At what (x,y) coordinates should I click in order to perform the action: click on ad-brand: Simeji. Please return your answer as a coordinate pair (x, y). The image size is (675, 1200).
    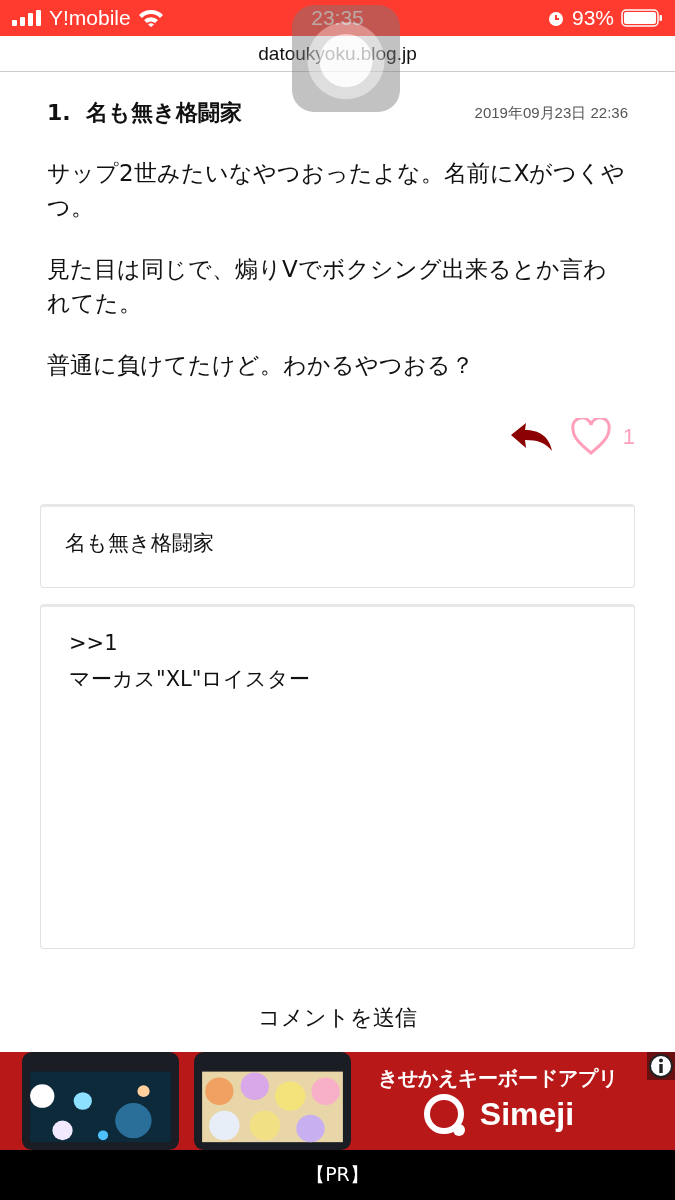
    Looking at the image, I should click on (527, 1114).